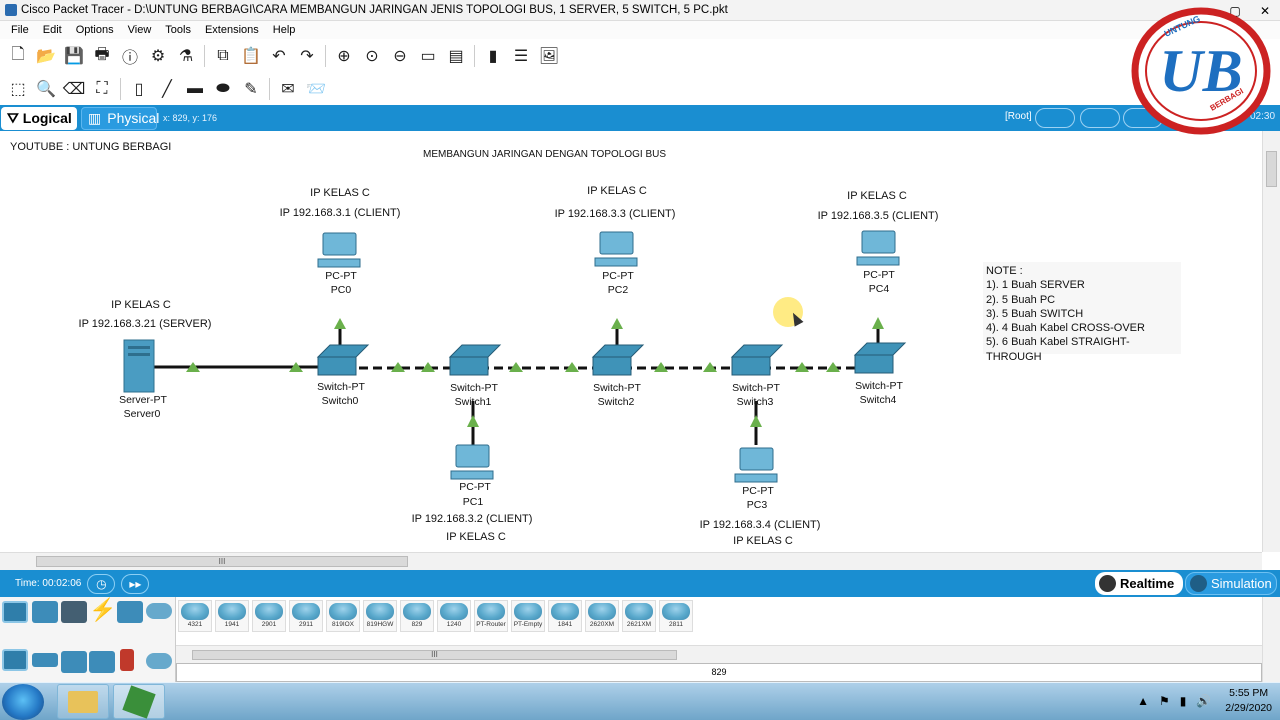  What do you see at coordinates (755, 402) in the screenshot?
I see `switch3-name: Switch3` at bounding box center [755, 402].